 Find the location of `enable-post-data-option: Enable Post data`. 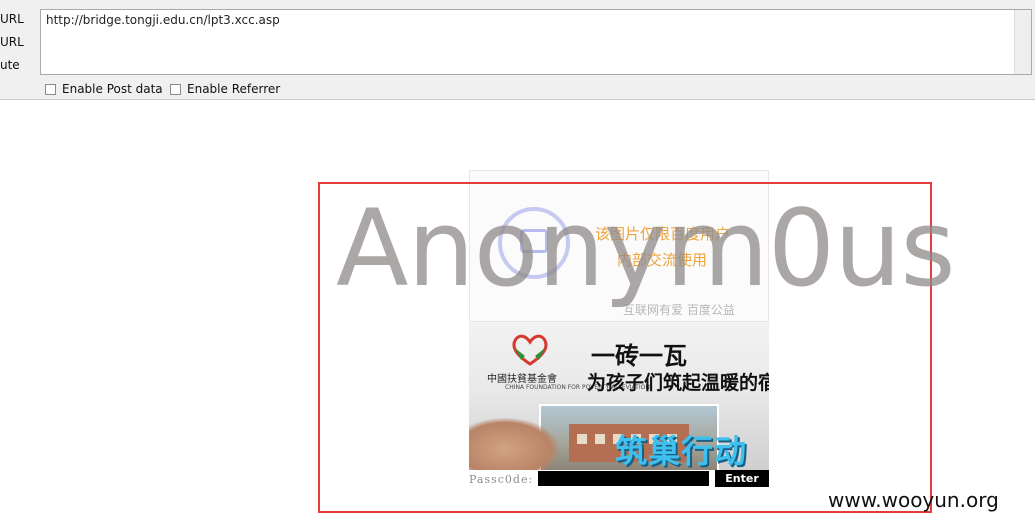

enable-post-data-option: Enable Post data is located at coordinates (104, 89).